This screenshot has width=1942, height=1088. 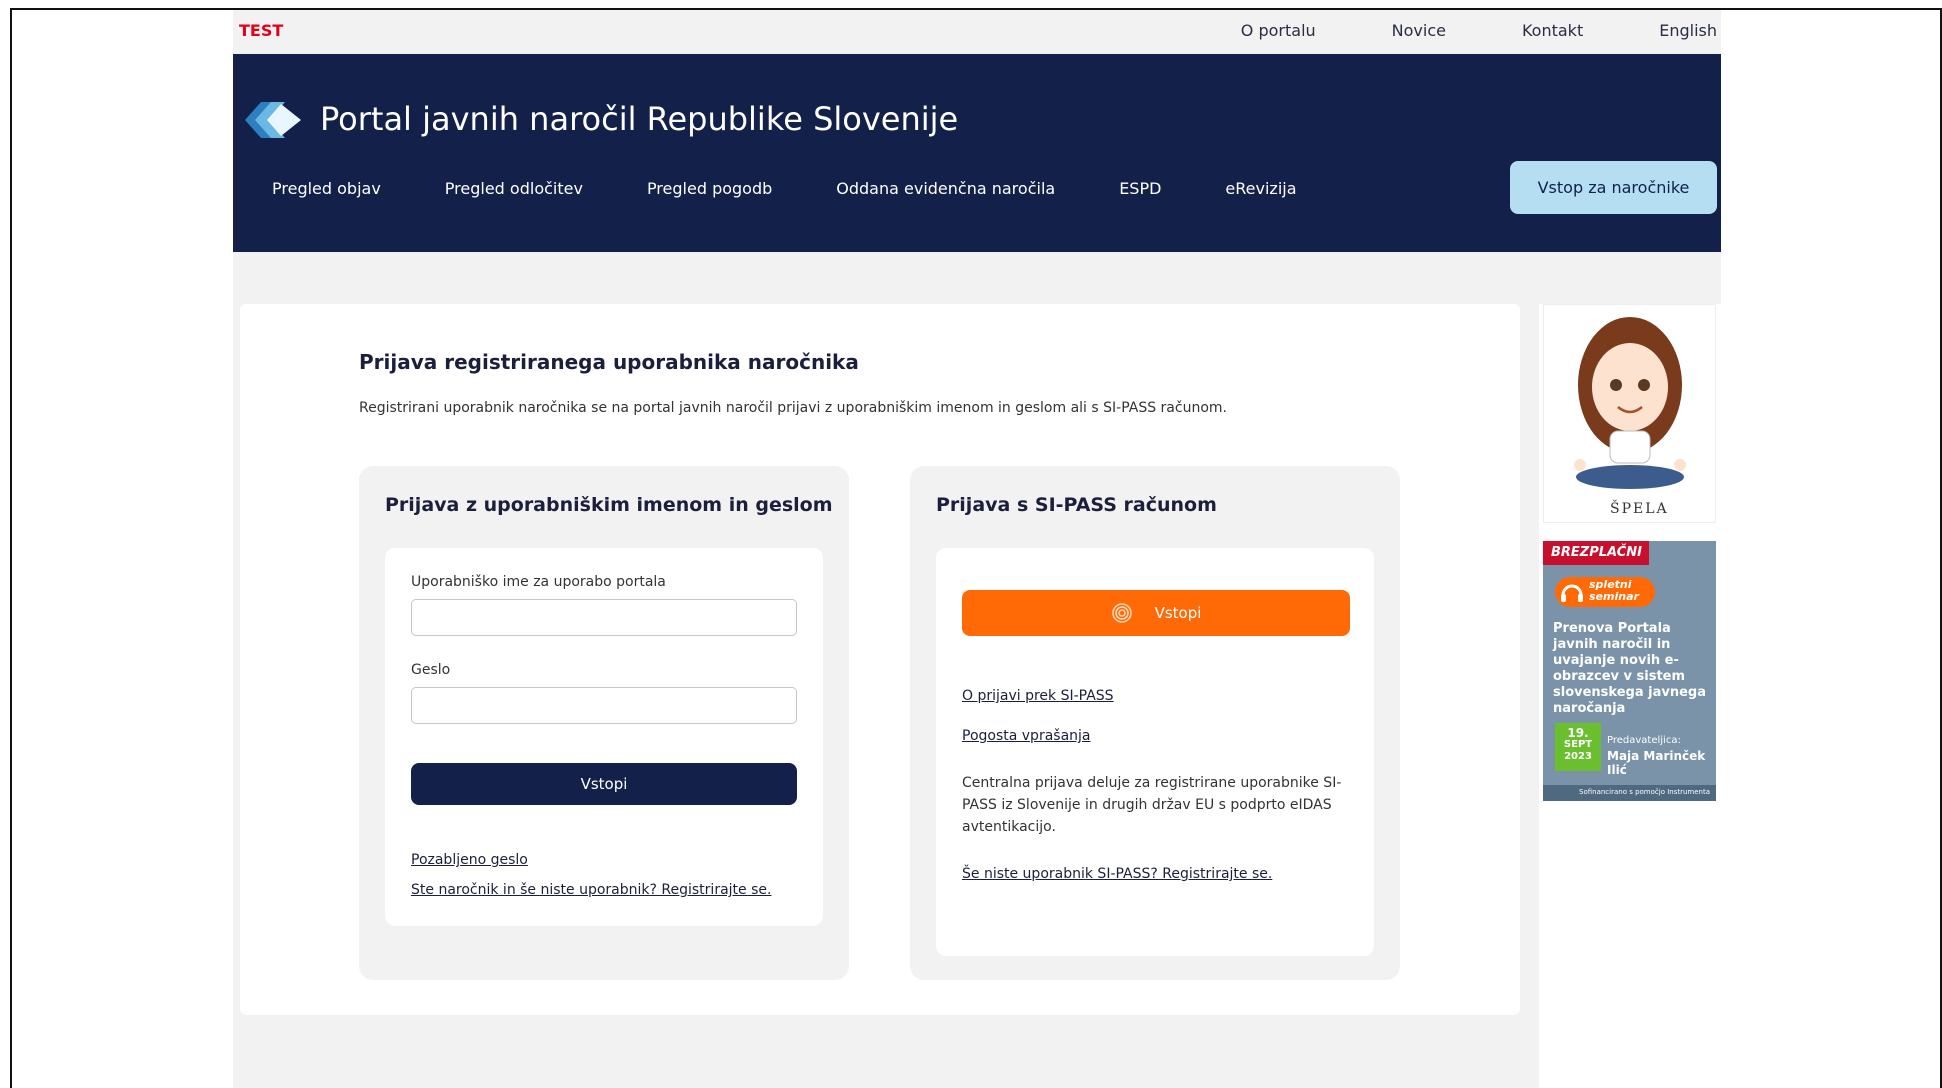 I want to click on faq-link: Pogosta vprašanja, so click(x=1026, y=736).